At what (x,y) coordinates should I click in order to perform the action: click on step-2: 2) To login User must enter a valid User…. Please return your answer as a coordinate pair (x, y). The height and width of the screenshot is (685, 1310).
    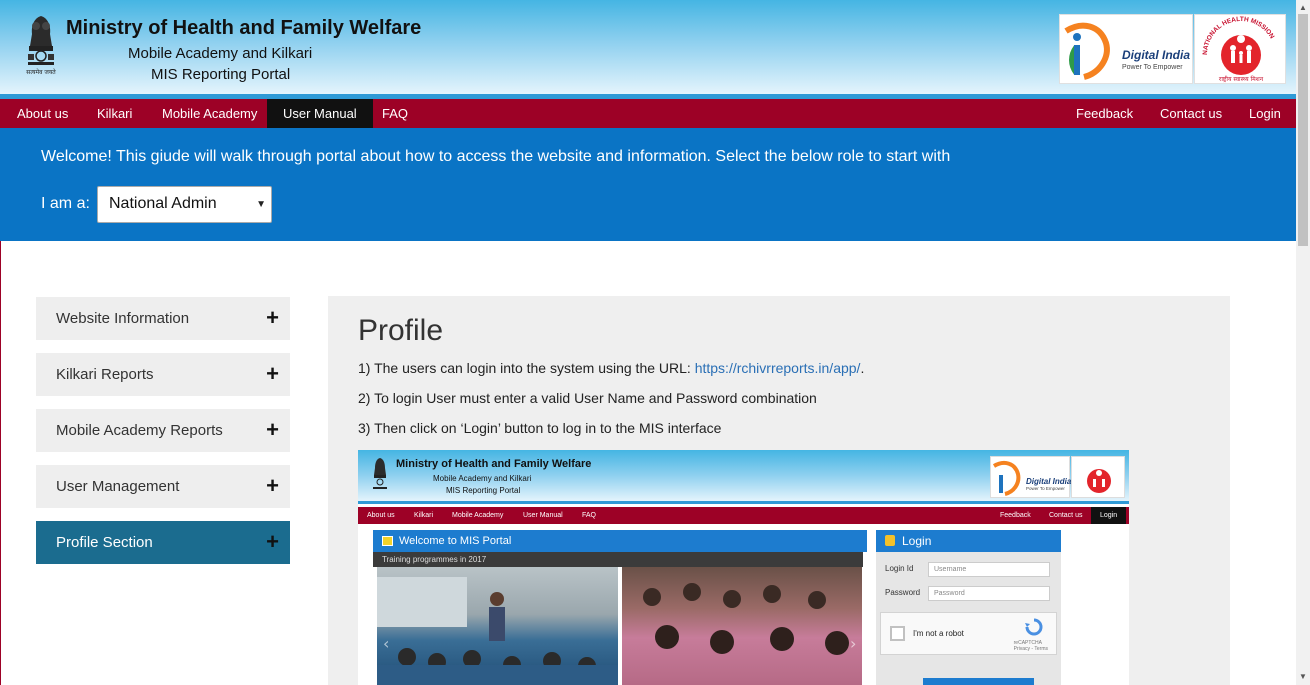
    Looking at the image, I should click on (587, 398).